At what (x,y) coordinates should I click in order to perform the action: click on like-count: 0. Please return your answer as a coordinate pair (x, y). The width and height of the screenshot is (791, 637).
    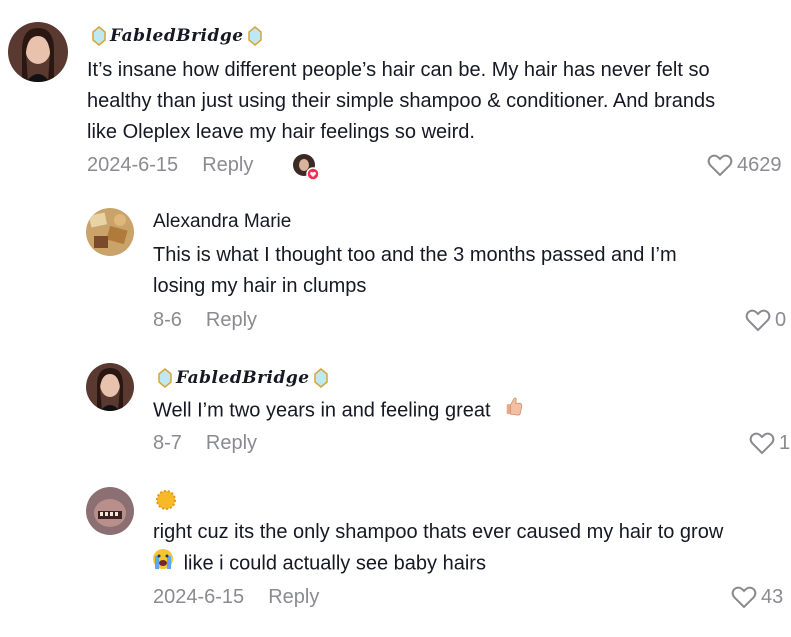
    Looking at the image, I should click on (781, 319).